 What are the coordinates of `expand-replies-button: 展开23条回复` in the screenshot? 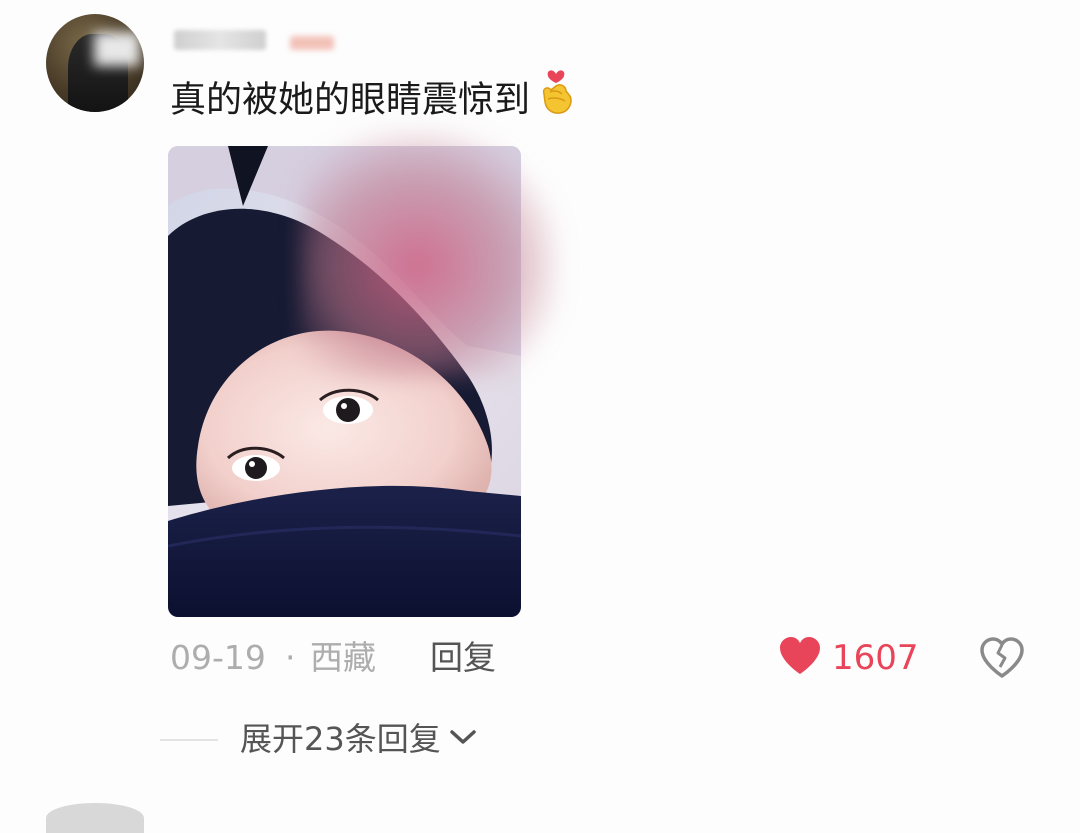 It's located at (358, 739).